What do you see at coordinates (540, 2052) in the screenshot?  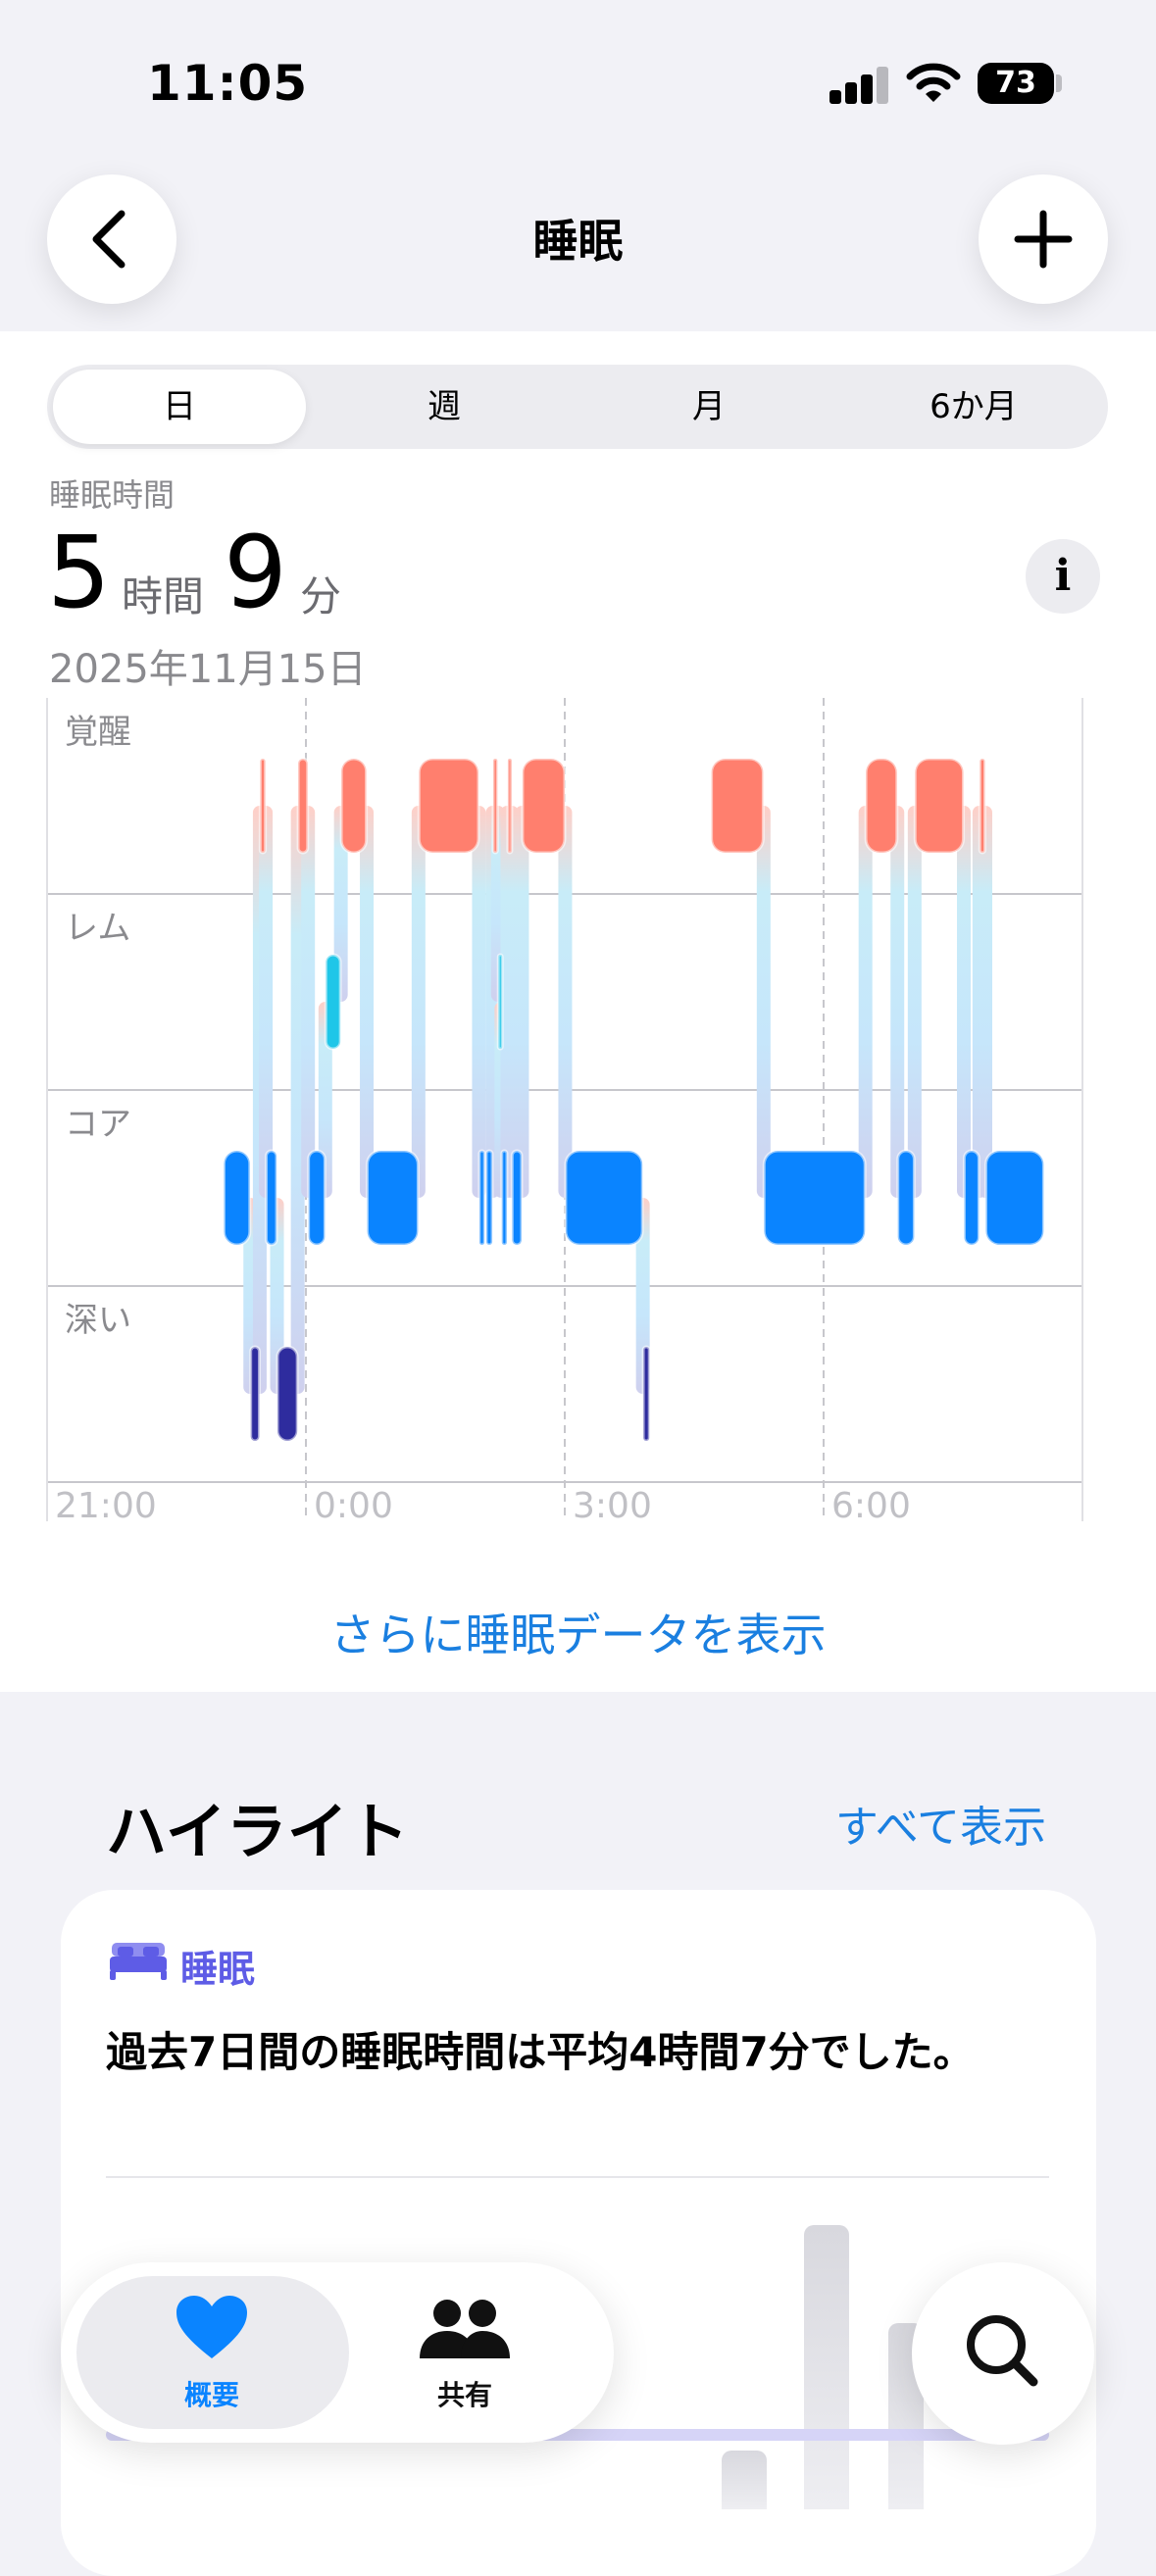 I see `highlight-summary-text: 過去7日間の睡眠時間は平均4時間7分でした。` at bounding box center [540, 2052].